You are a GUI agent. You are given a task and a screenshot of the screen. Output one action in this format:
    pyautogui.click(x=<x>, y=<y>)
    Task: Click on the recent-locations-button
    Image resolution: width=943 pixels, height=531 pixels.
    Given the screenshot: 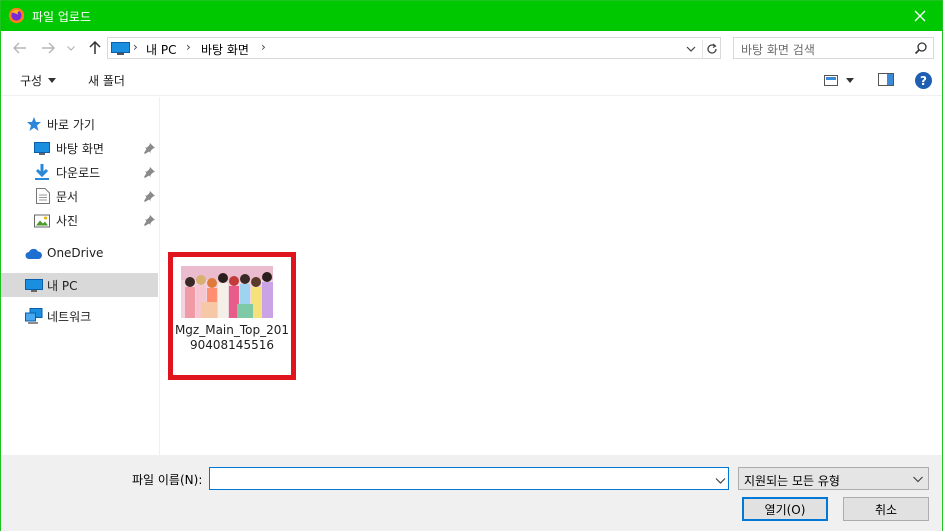 What is the action you would take?
    pyautogui.click(x=71, y=48)
    